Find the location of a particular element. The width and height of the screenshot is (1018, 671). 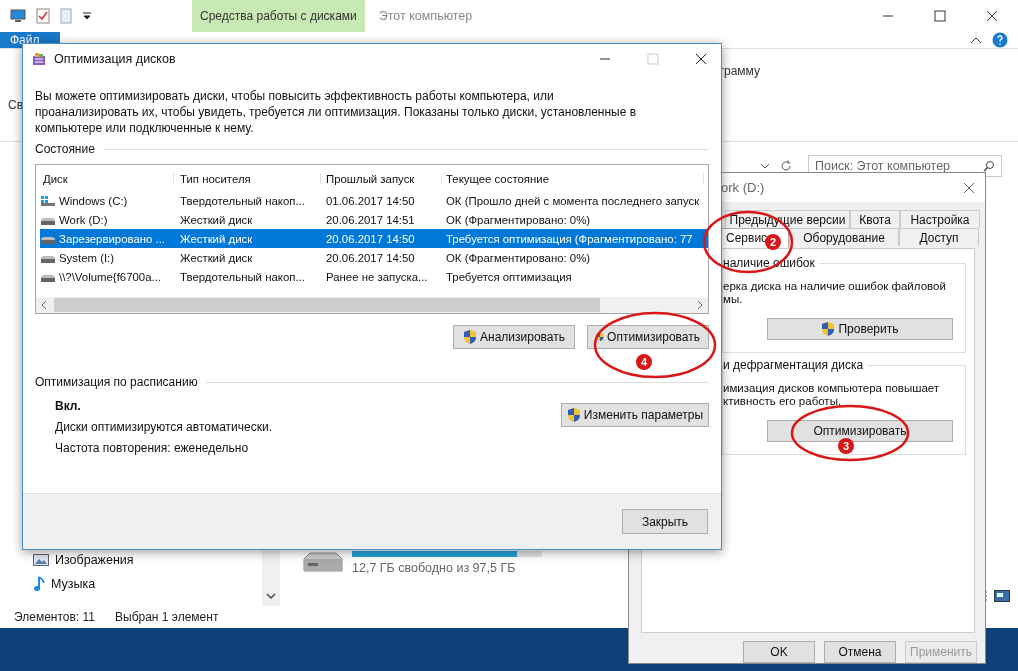

group-title: и дефрагментация диска is located at coordinates (795, 365).